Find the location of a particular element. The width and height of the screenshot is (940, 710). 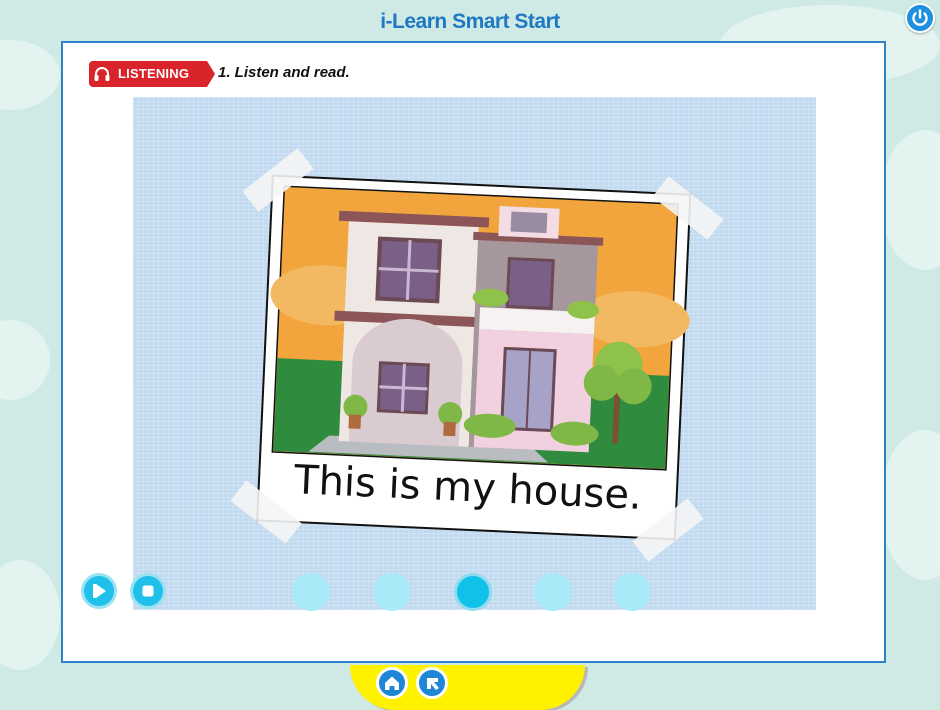

listening-badge: LISTENING is located at coordinates (152, 74).